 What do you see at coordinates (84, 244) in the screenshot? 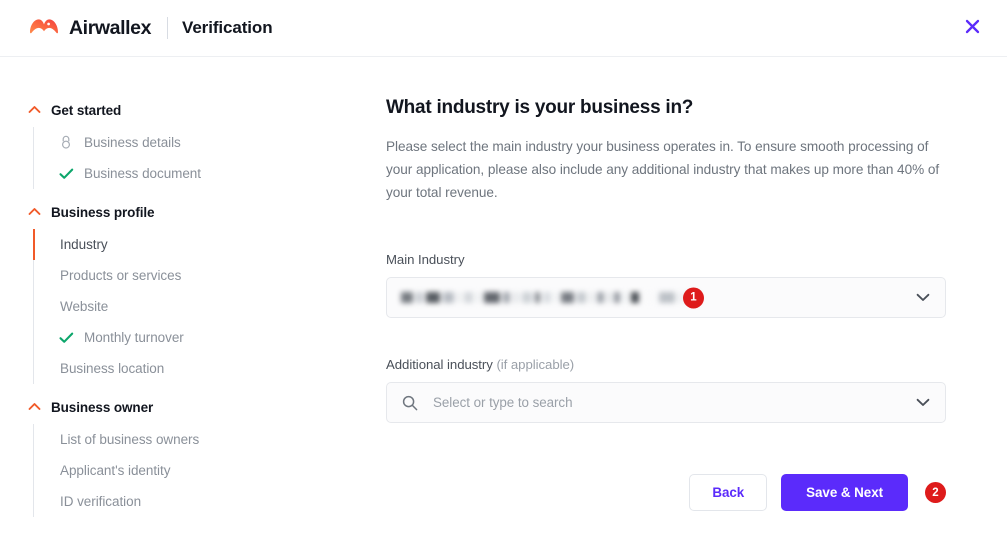
I see `sidebar-item-label: Industry` at bounding box center [84, 244].